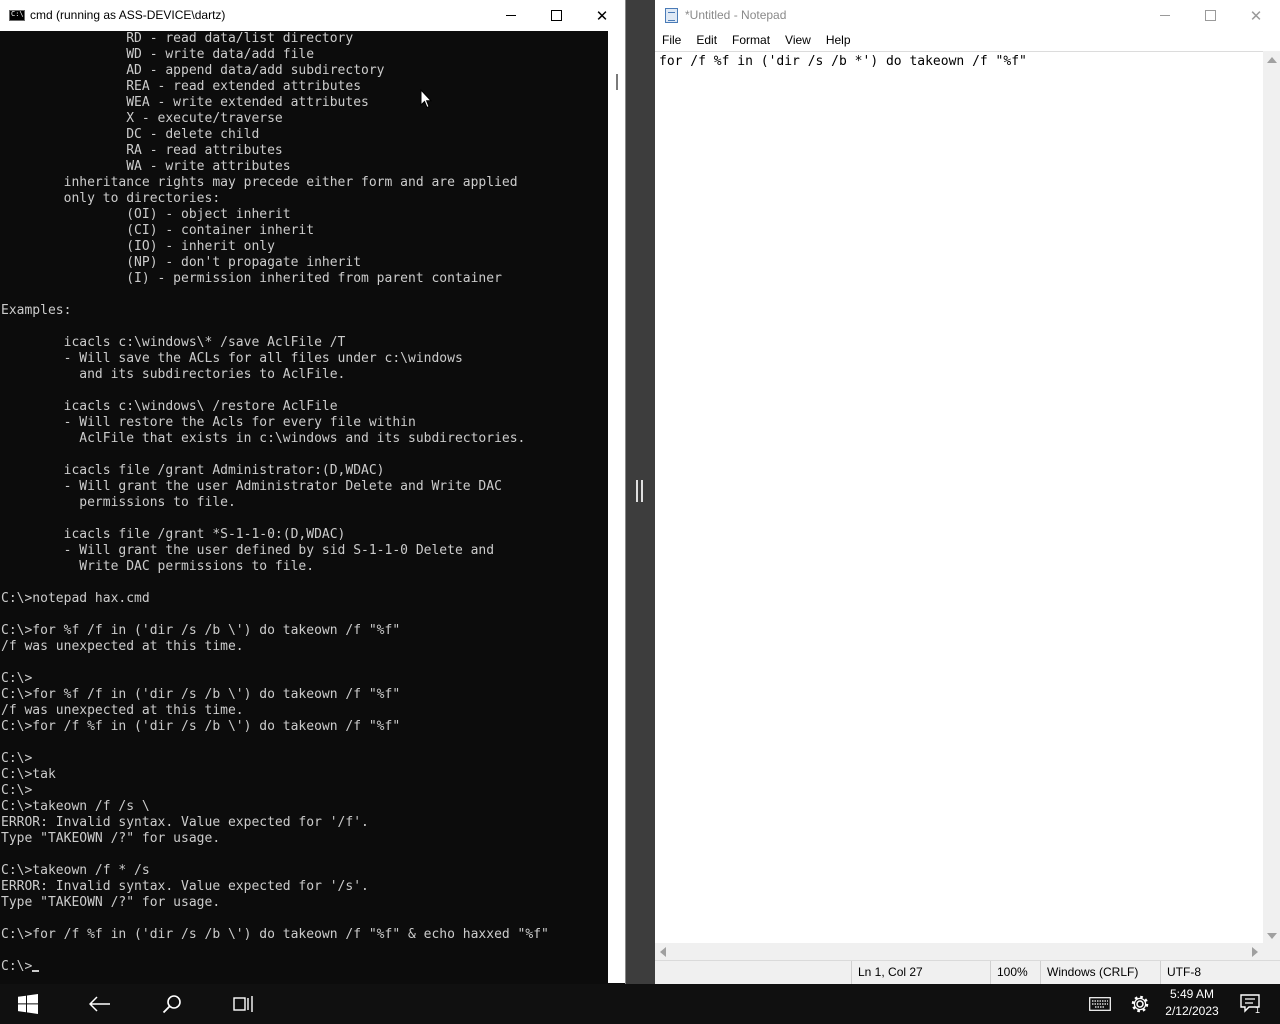  Describe the element at coordinates (1140, 1004) in the screenshot. I see `settings-gear-icon` at that location.